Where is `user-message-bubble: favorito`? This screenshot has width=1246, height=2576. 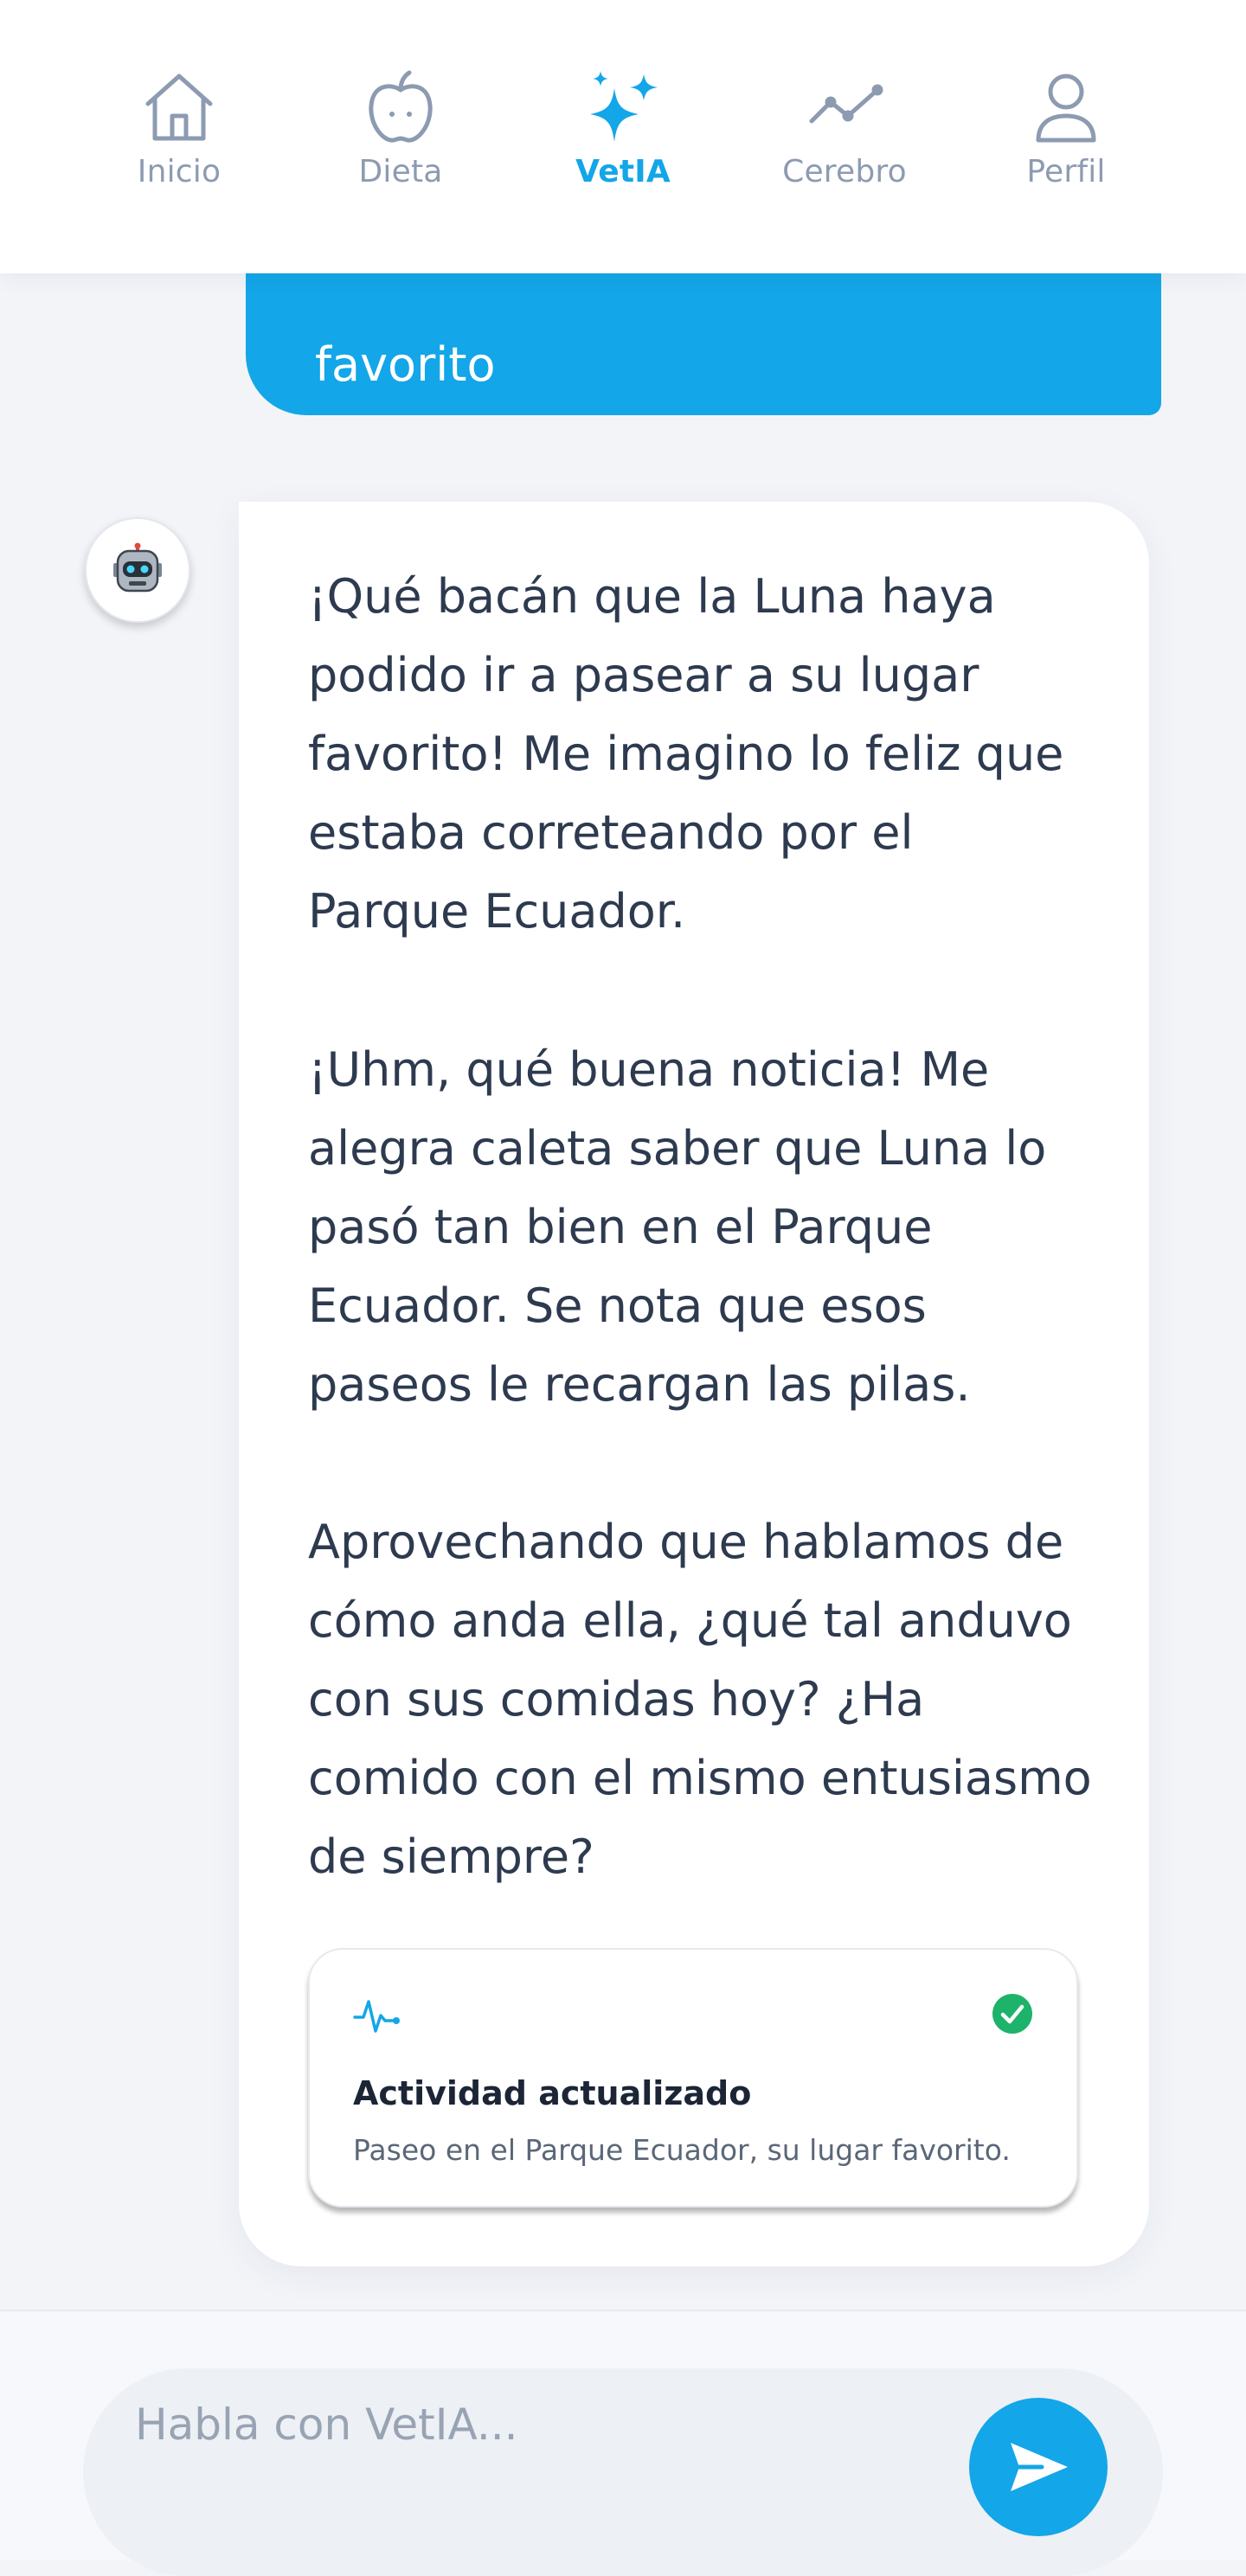 user-message-bubble: favorito is located at coordinates (704, 344).